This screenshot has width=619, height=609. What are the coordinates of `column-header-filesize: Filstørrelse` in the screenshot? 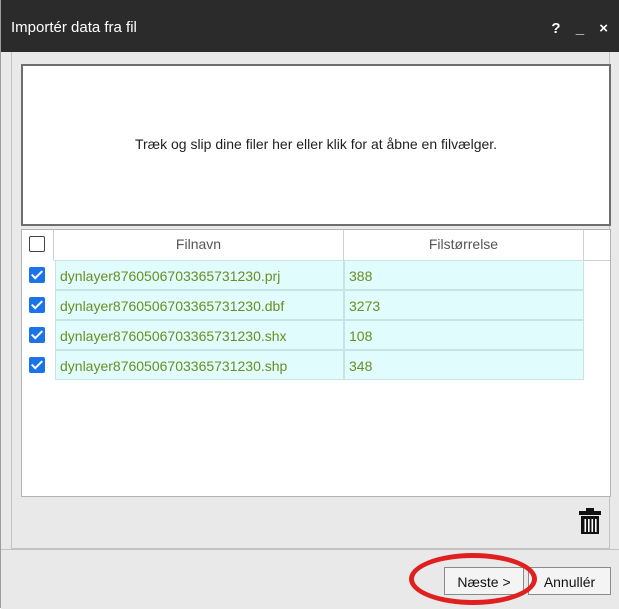 It's located at (464, 245).